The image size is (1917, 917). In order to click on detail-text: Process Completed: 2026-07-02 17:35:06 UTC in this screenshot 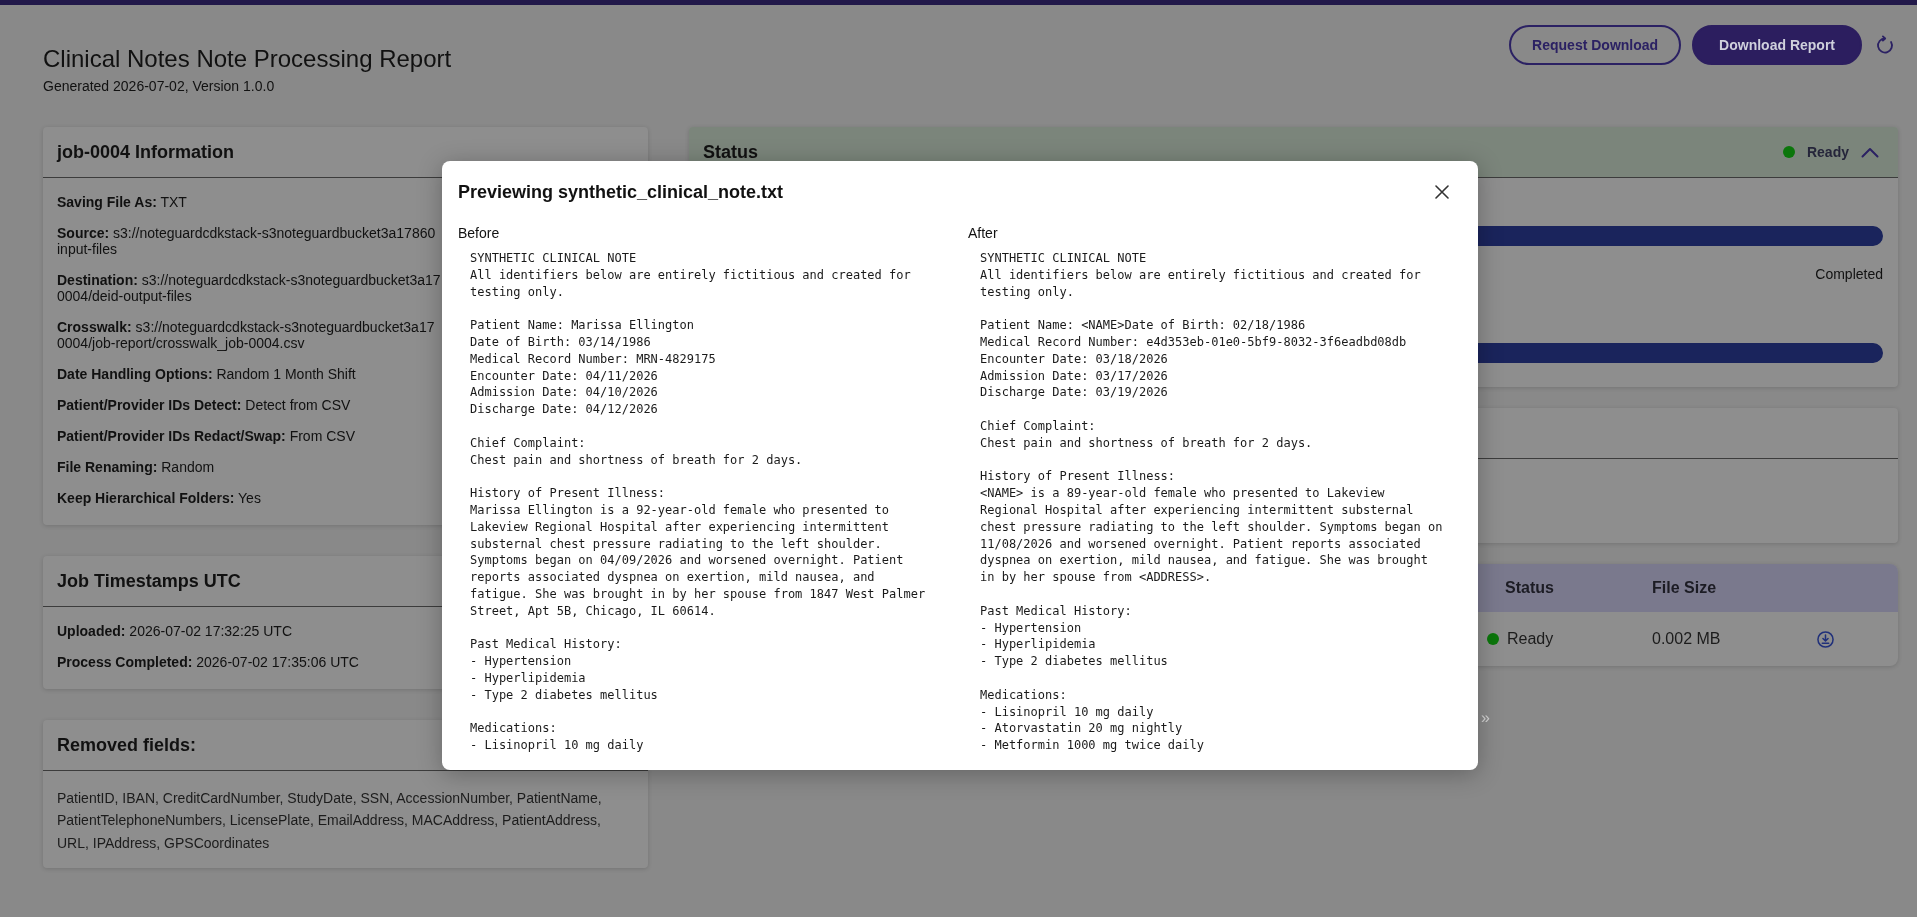, I will do `click(208, 662)`.